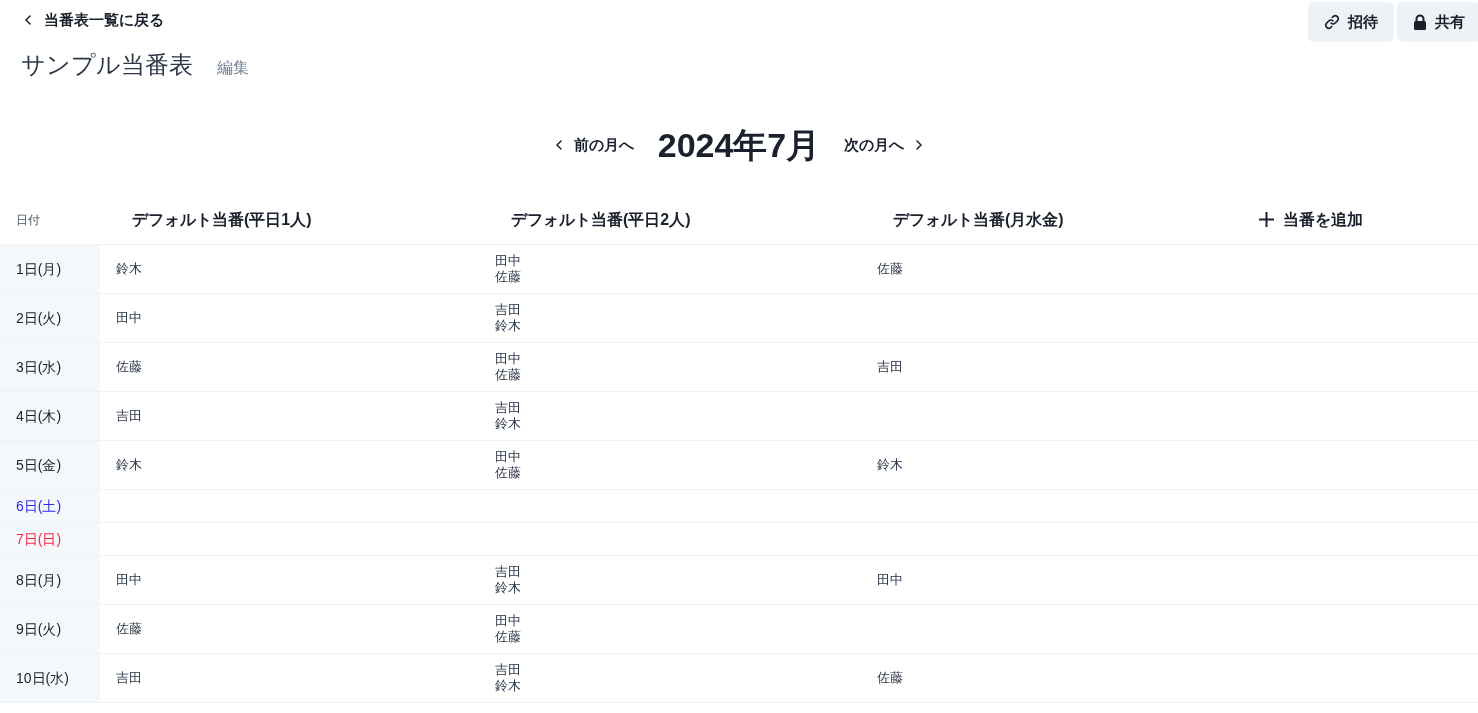  Describe the element at coordinates (50, 629) in the screenshot. I see `date-cell: 9日(火)` at that location.